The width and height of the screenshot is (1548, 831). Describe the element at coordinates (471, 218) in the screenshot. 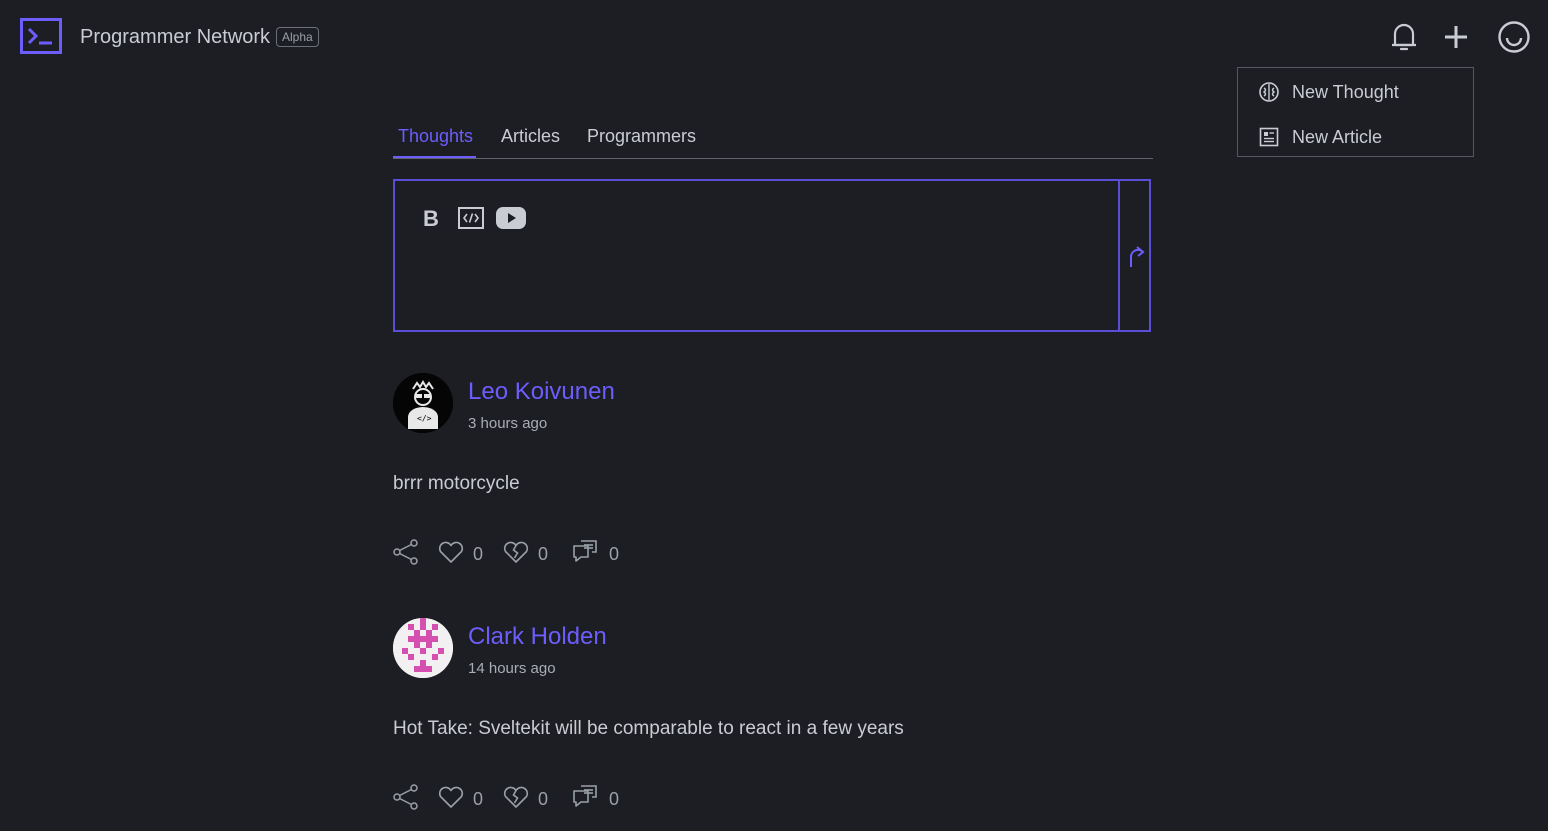

I see `code-icon` at that location.